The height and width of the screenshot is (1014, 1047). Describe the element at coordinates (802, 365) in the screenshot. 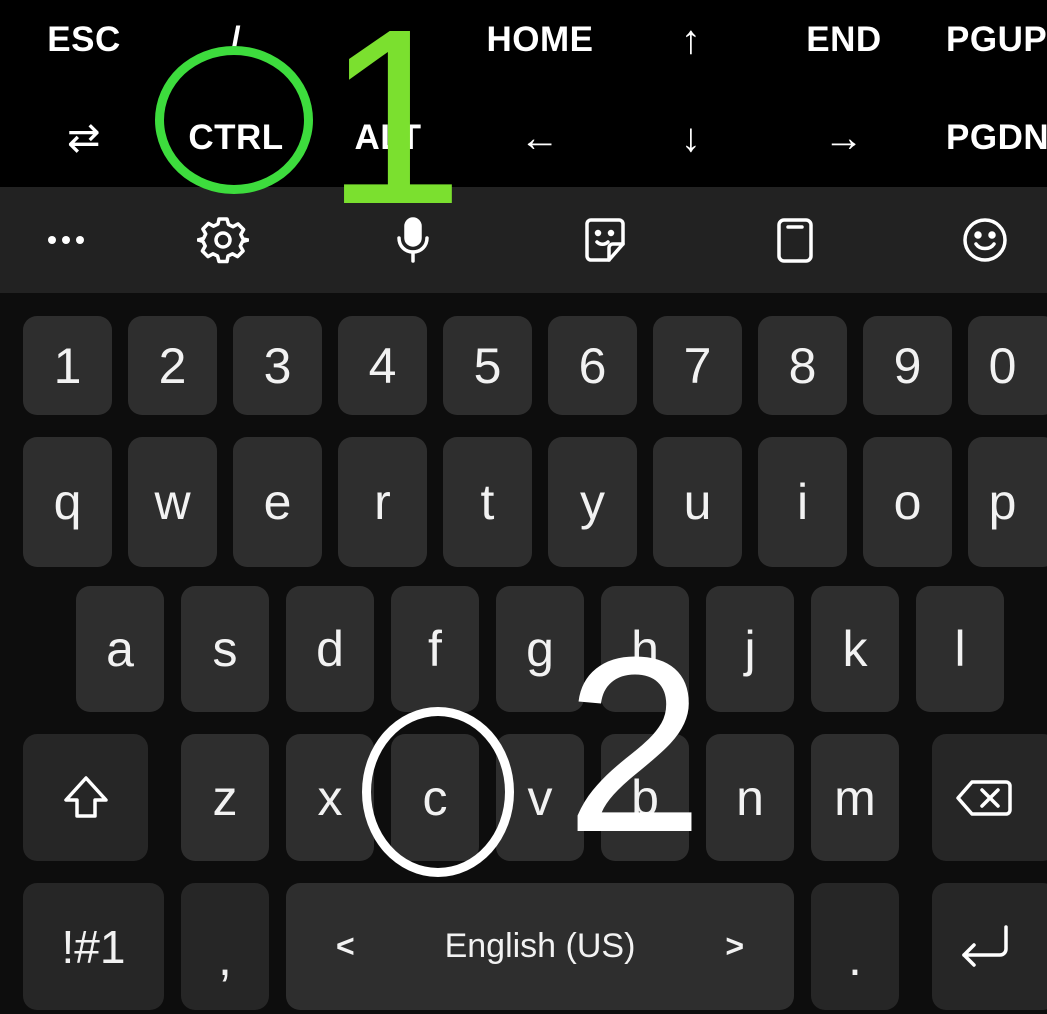

I see `key-8: 8` at that location.